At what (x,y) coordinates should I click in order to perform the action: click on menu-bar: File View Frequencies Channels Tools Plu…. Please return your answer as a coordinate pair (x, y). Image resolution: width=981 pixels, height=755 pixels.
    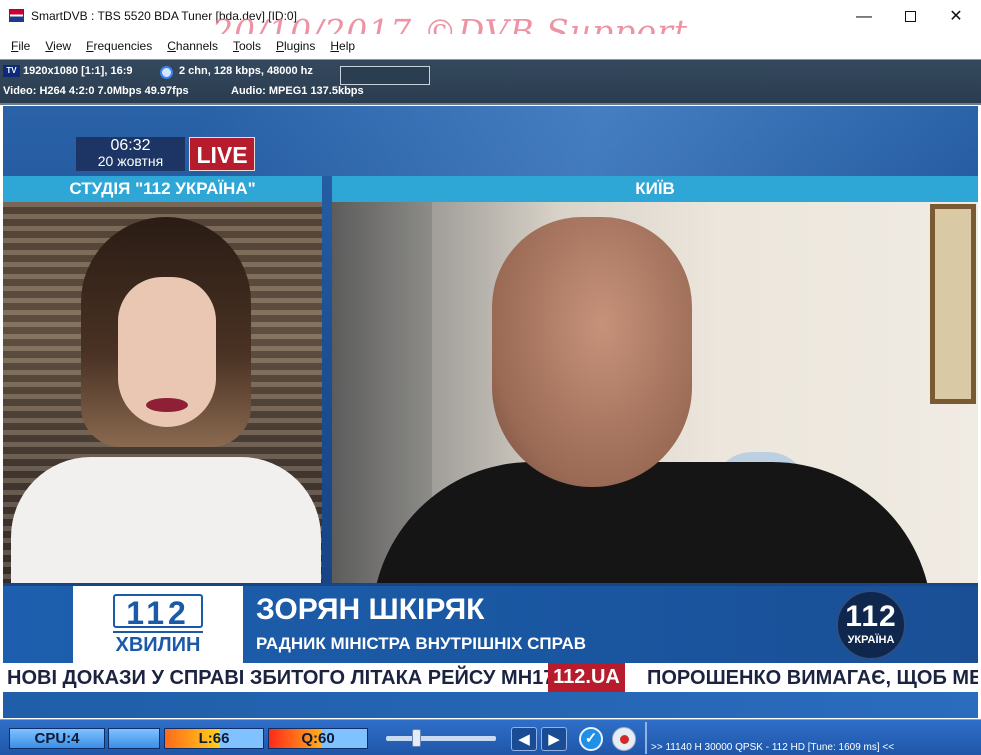
    Looking at the image, I should click on (490, 46).